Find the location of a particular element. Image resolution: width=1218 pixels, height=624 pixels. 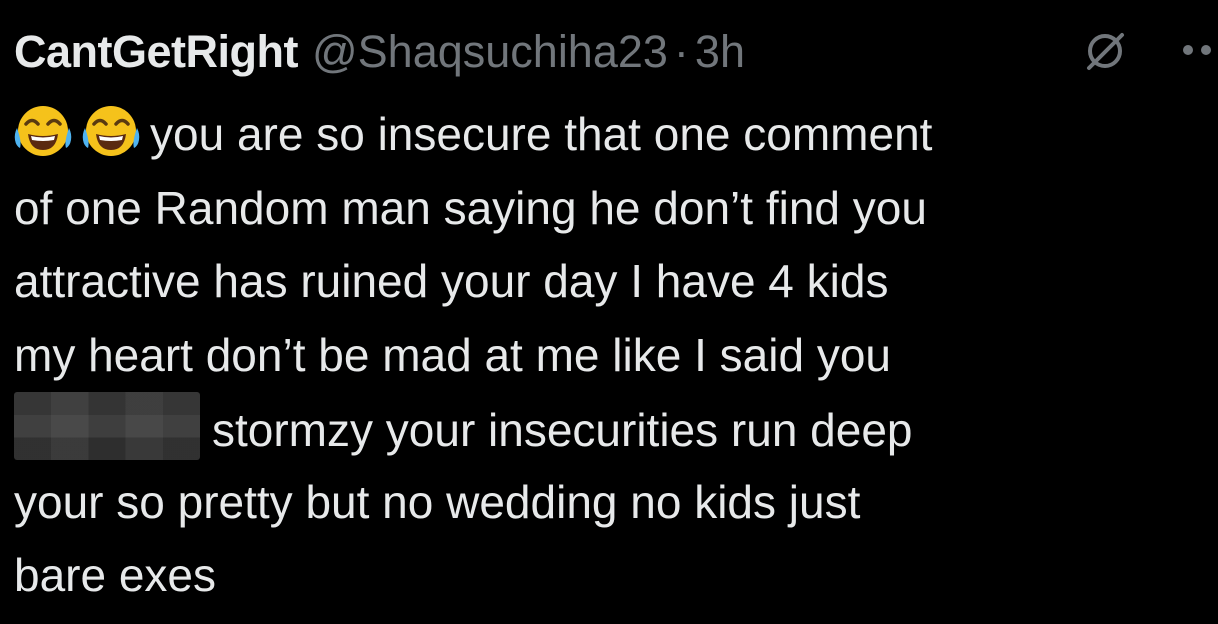

display-name: CantGetRight is located at coordinates (156, 52).